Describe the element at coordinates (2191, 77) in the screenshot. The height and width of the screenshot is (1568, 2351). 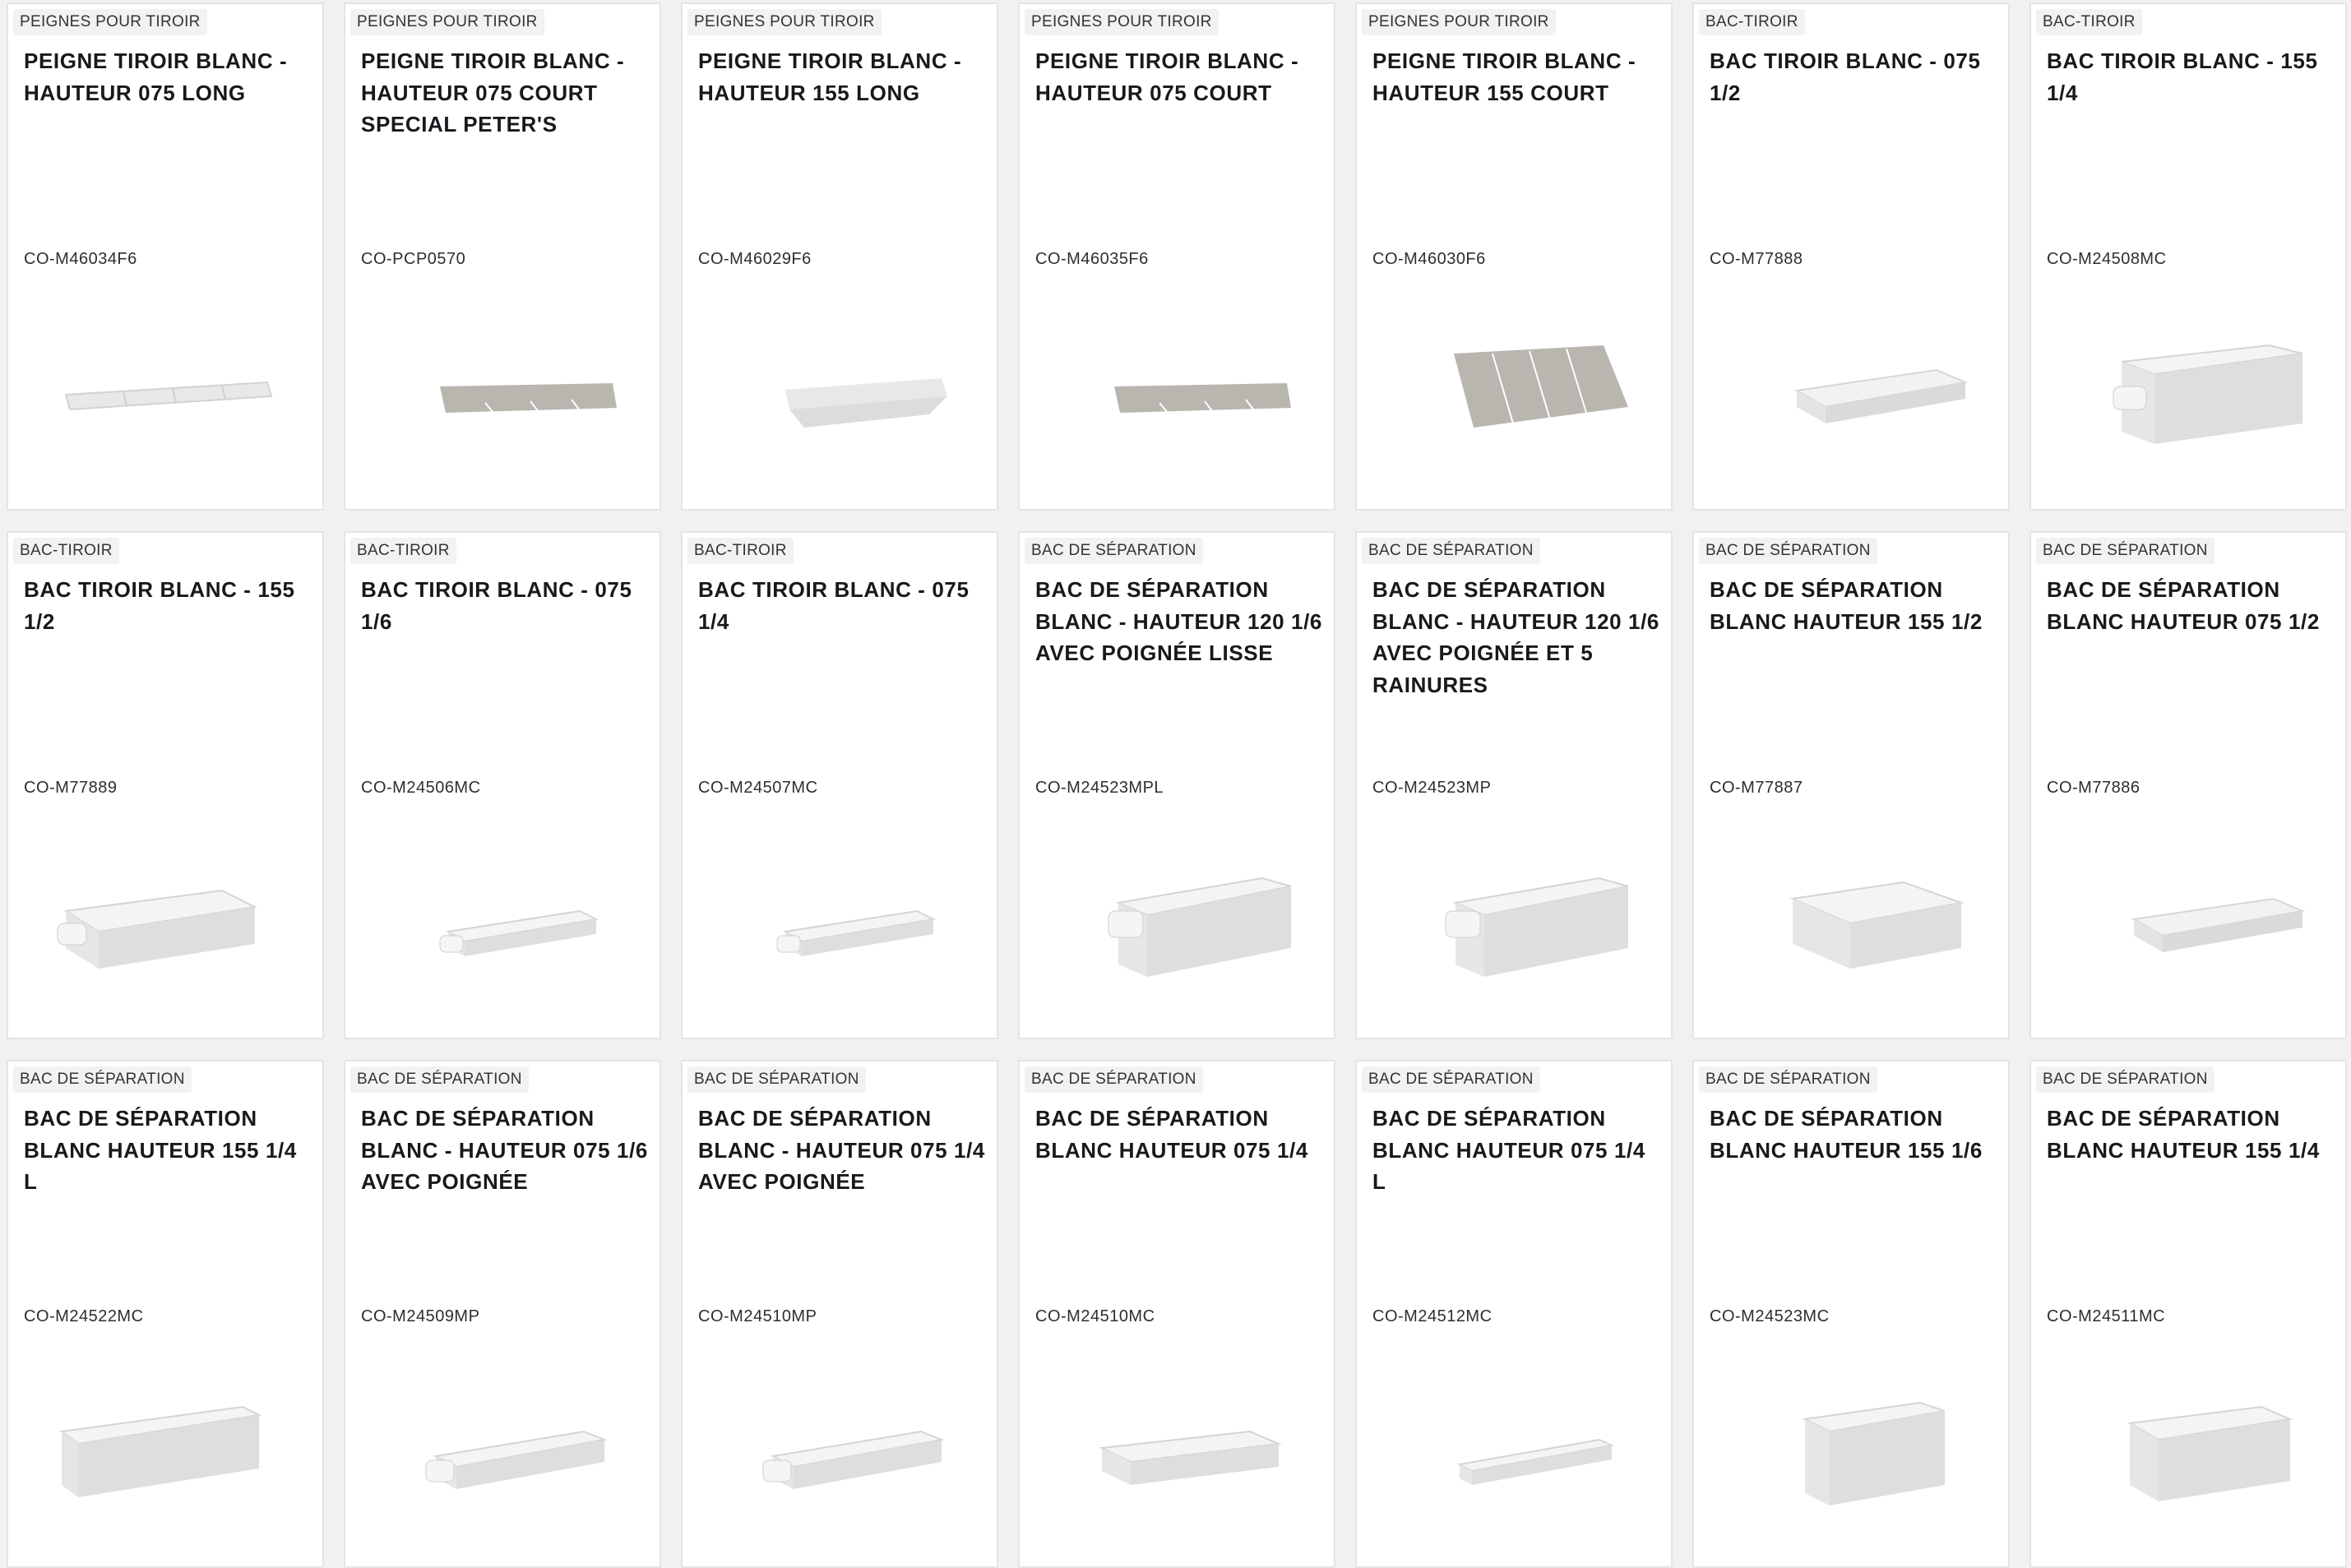
I see `product-title: BAC TIROIR BLANC - 155 1/4` at that location.